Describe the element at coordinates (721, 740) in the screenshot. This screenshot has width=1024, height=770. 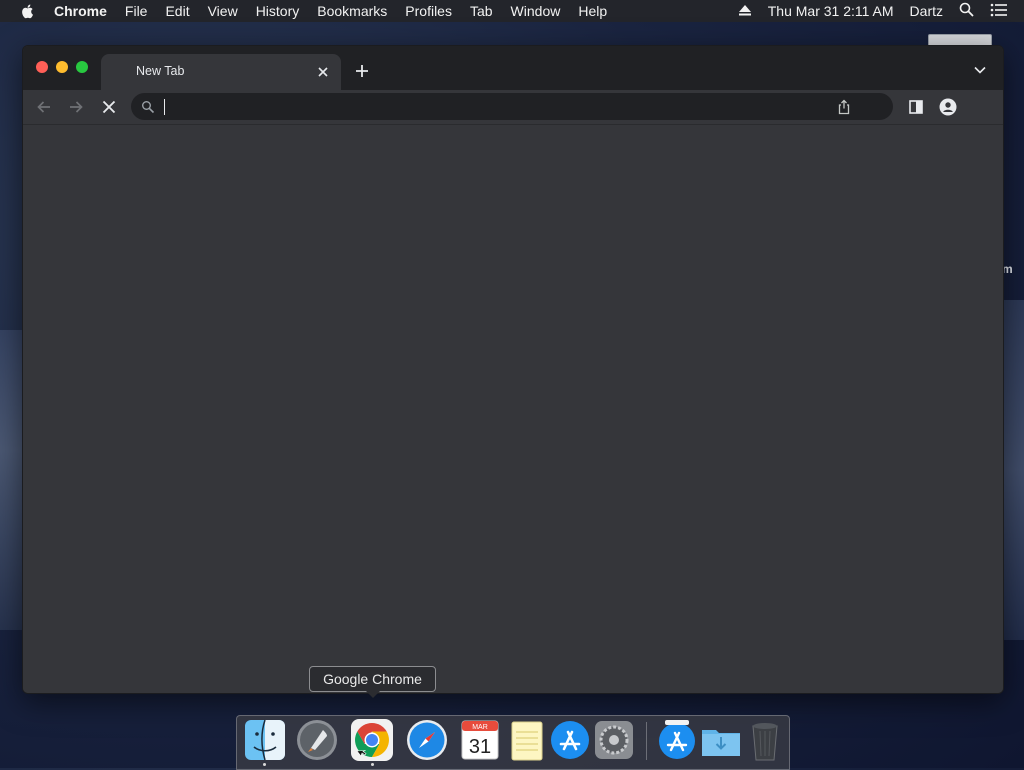
I see `downloads-folder-icon` at that location.